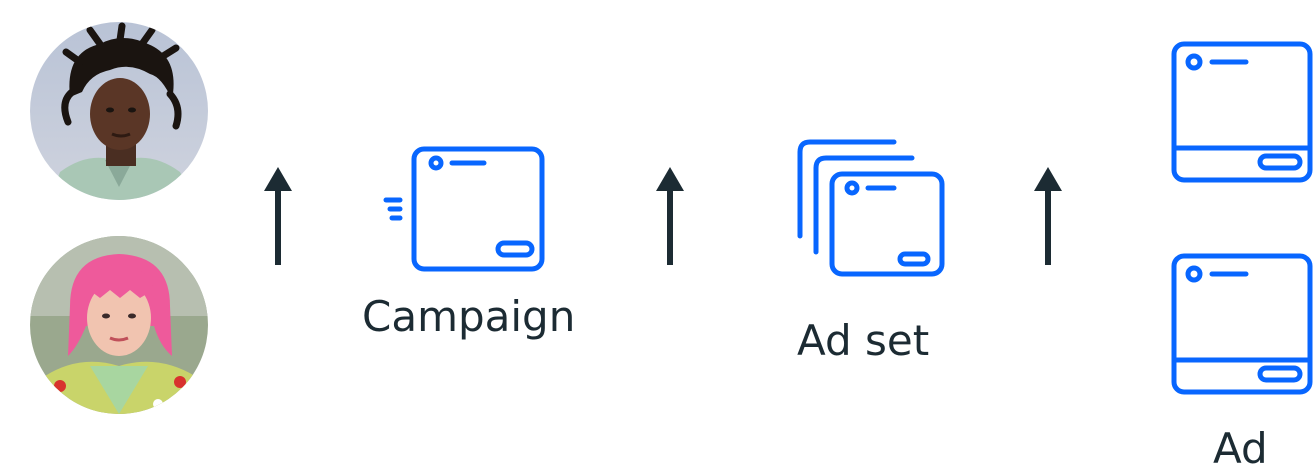  Describe the element at coordinates (863, 340) in the screenshot. I see `ad-set-label: Ad set` at that location.